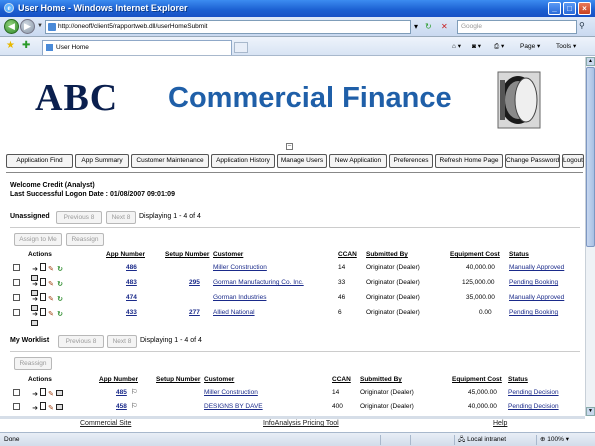 Image resolution: width=595 pixels, height=446 pixels. What do you see at coordinates (131, 312) in the screenshot?
I see `app-number-link: 433` at bounding box center [131, 312].